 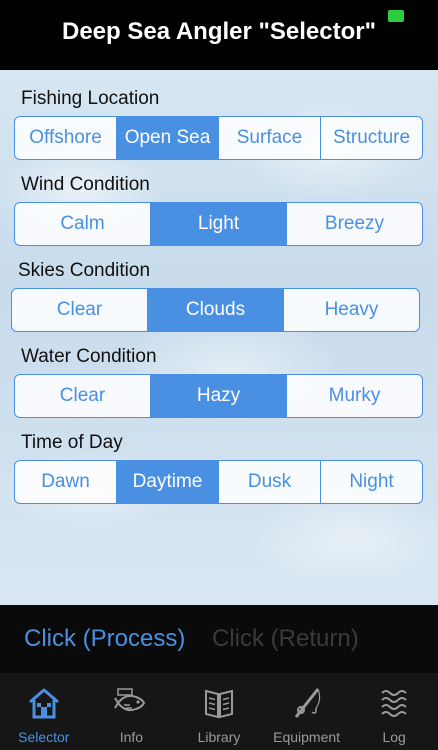 I want to click on tab-log: Log, so click(x=394, y=711).